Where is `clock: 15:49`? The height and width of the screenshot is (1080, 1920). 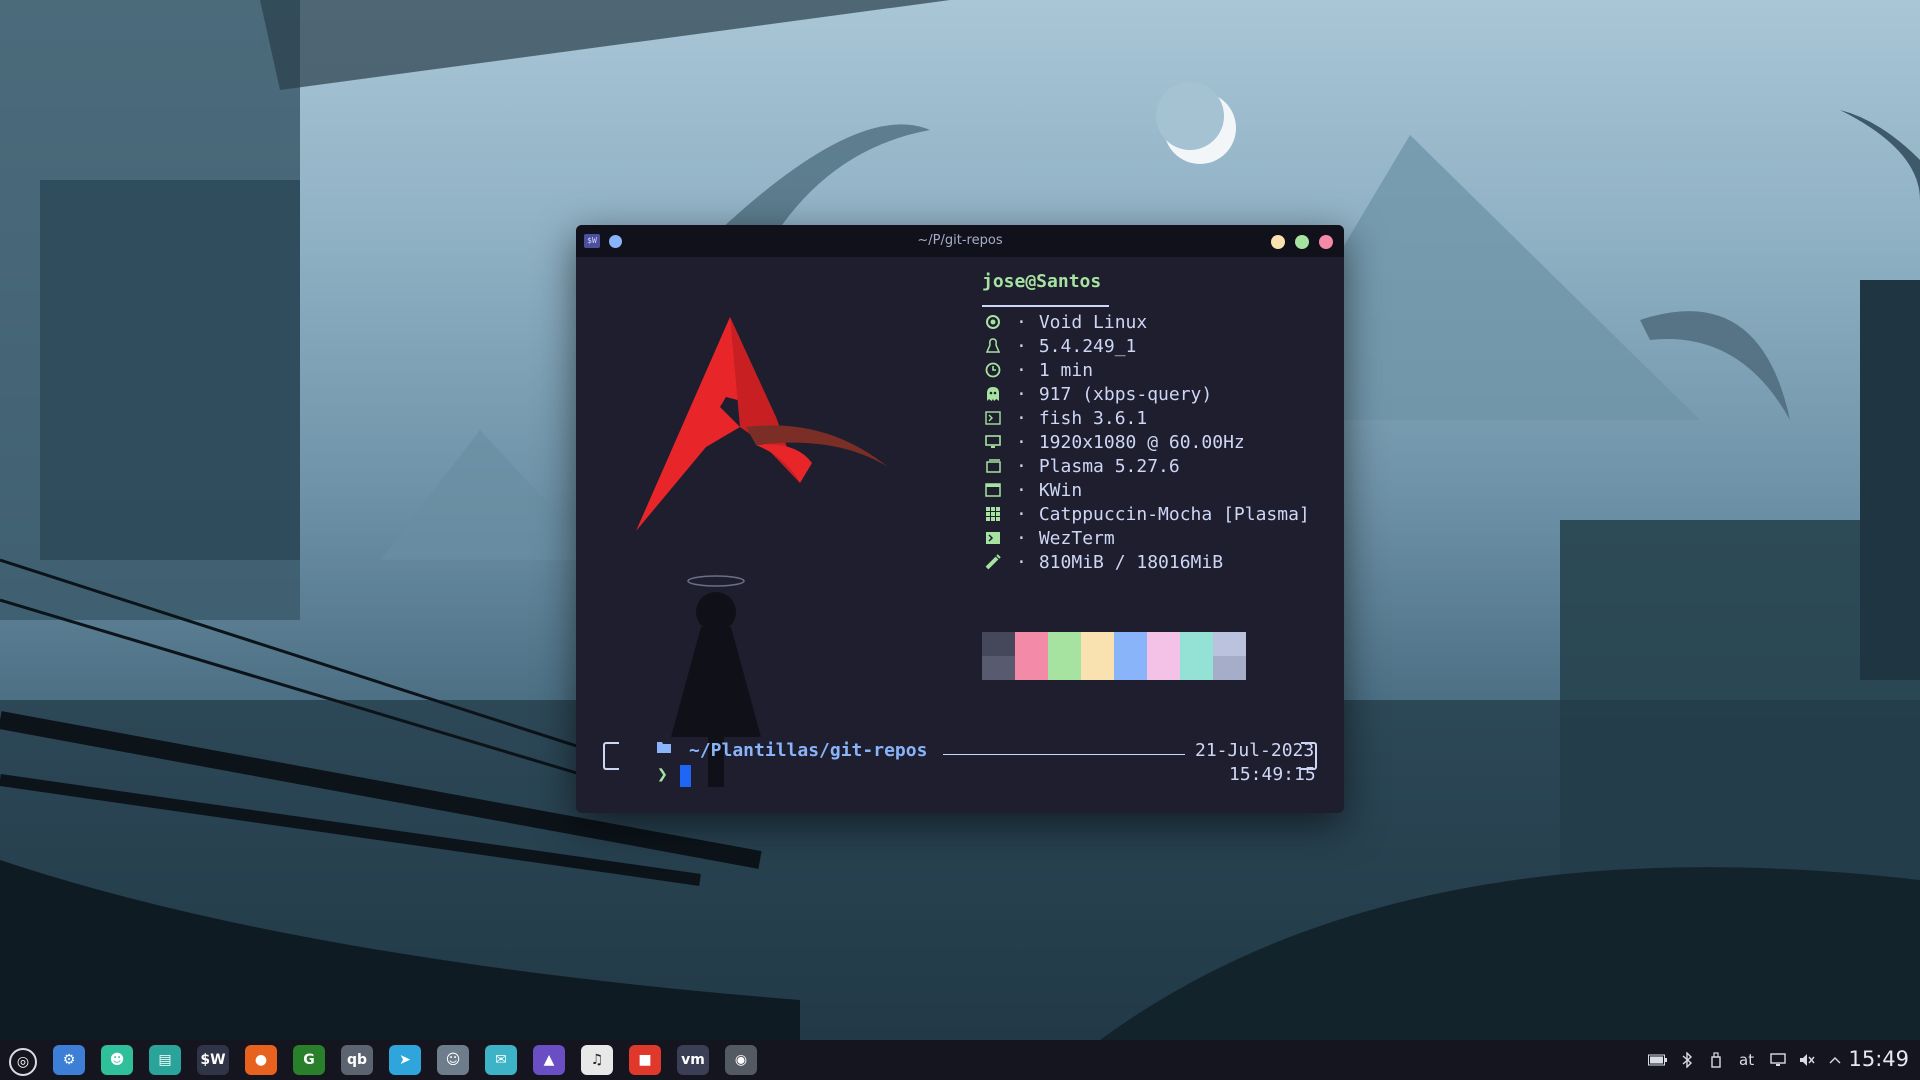
clock: 15:49 is located at coordinates (1878, 1059).